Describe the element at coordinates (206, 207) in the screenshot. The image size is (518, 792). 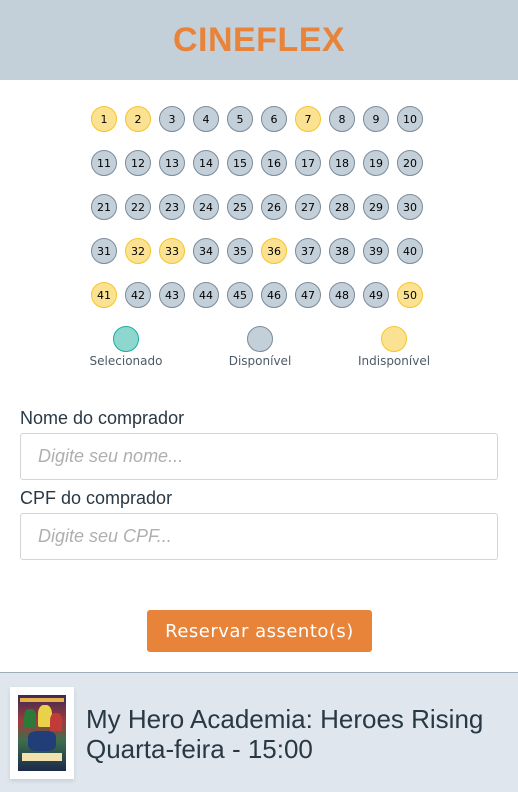
I see `seat-24: 24` at that location.